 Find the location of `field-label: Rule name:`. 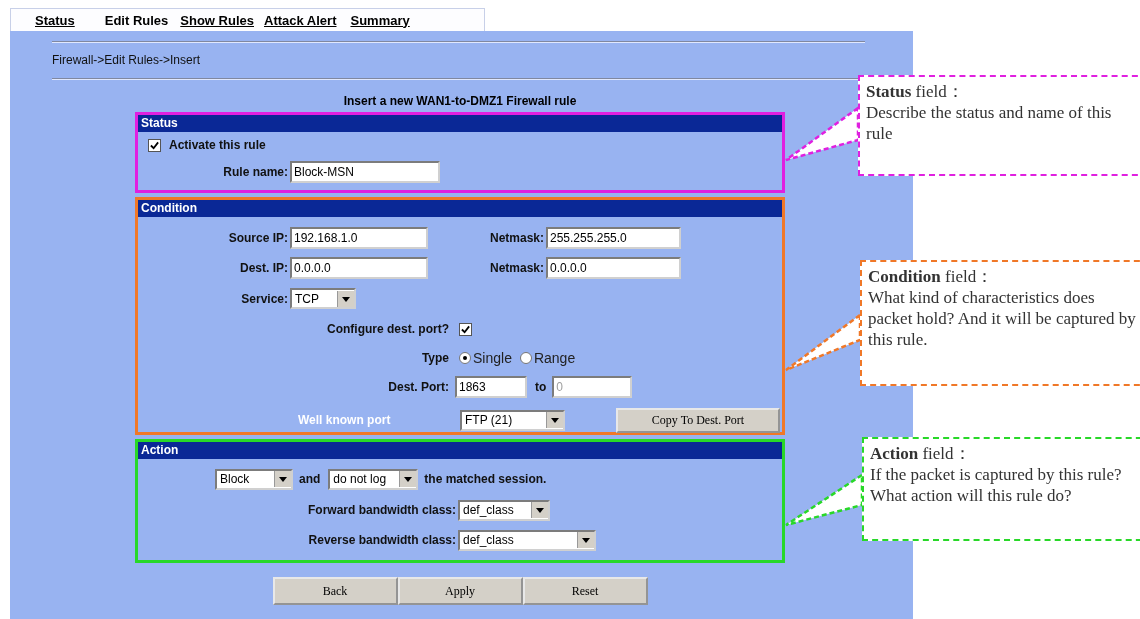

field-label: Rule name: is located at coordinates (255, 172).